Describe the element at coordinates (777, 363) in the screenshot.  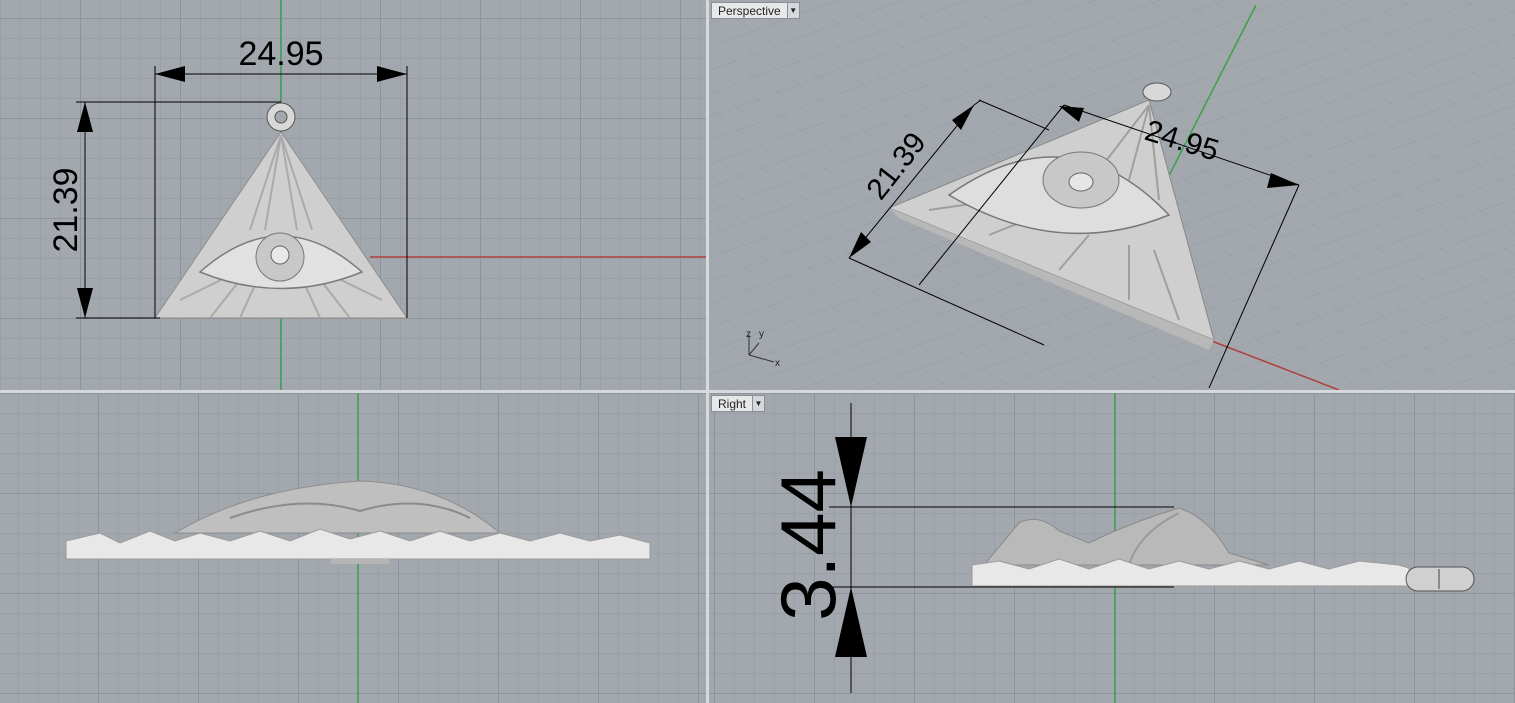
I see `axis-label-x: x` at that location.